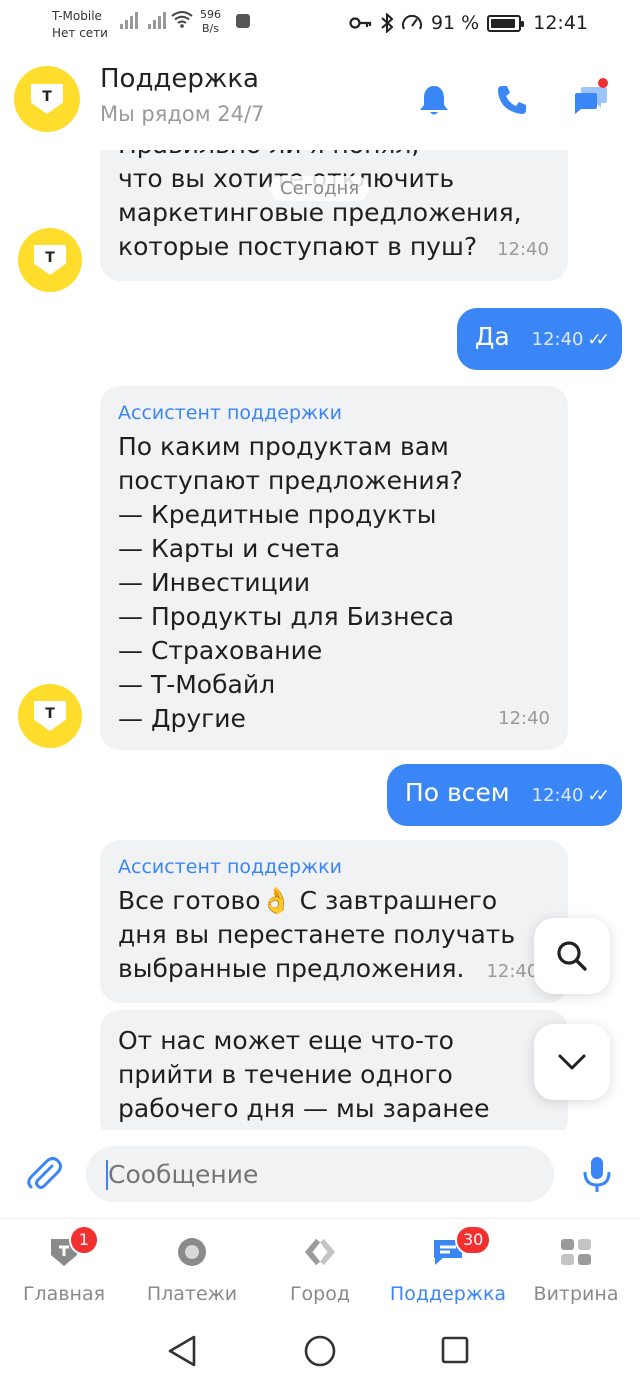 The height and width of the screenshot is (1387, 640). I want to click on message-line: Правильно ли я понял,, so click(334, 156).